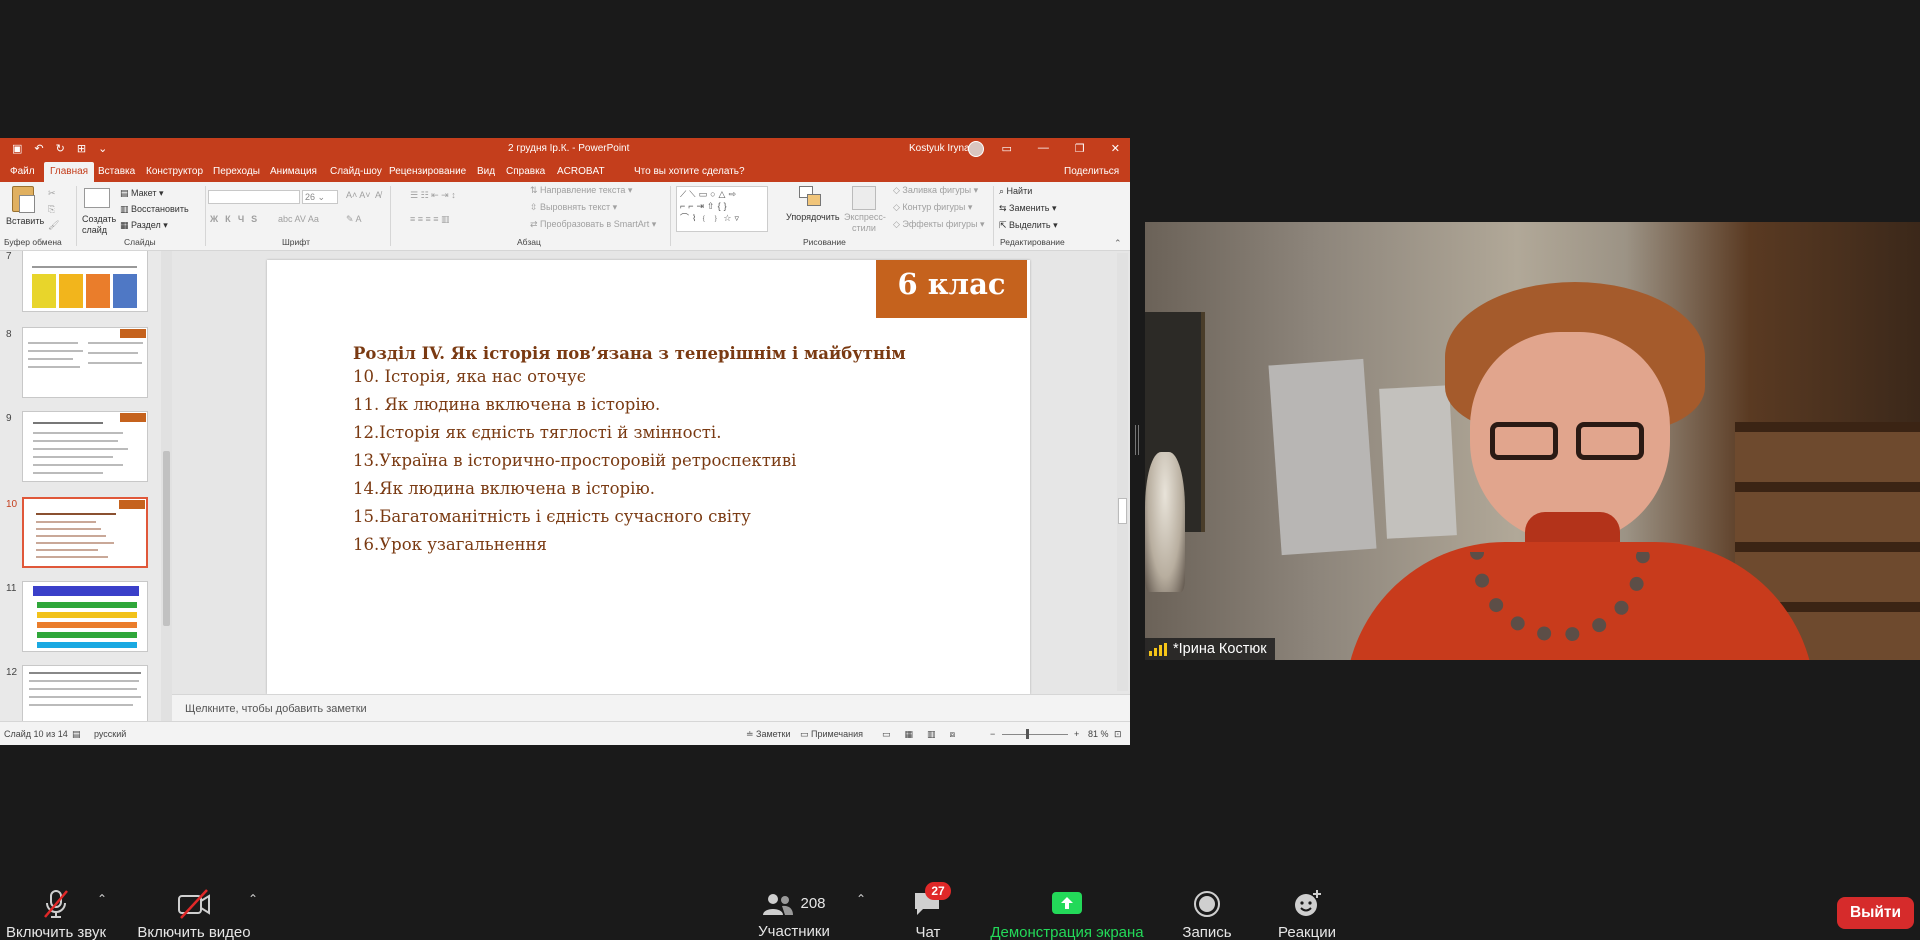 The height and width of the screenshot is (940, 1920). What do you see at coordinates (939, 148) in the screenshot?
I see `account-name: Kostyuk Iryna` at bounding box center [939, 148].